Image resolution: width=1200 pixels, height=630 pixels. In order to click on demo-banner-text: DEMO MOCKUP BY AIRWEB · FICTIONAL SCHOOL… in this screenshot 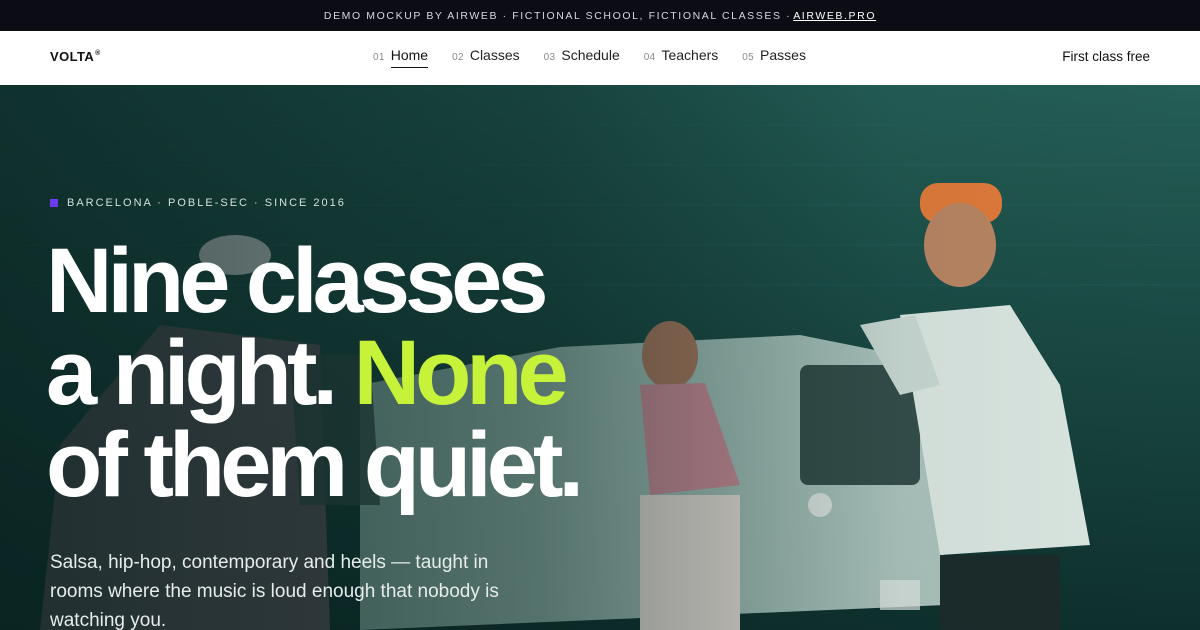, I will do `click(557, 15)`.